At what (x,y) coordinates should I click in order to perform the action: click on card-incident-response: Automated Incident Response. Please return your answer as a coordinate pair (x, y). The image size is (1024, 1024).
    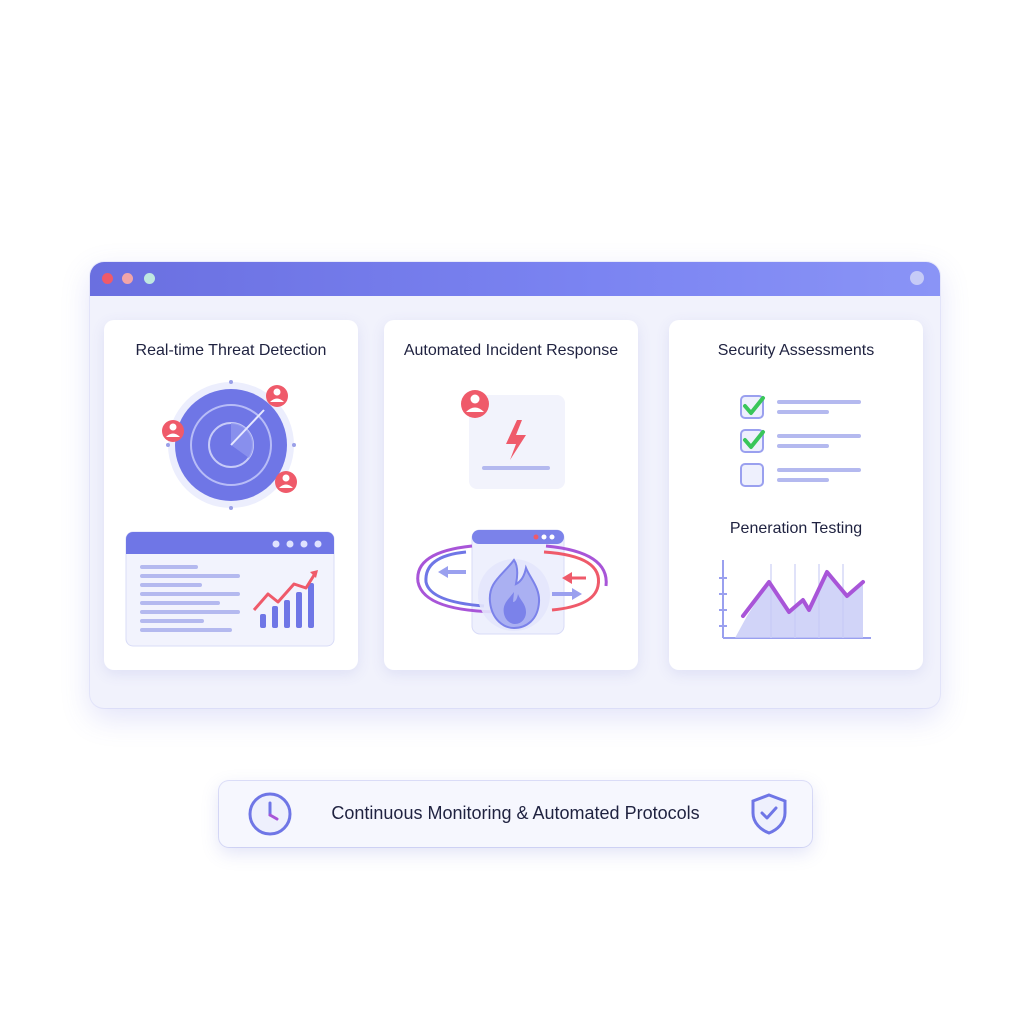
    Looking at the image, I should click on (511, 495).